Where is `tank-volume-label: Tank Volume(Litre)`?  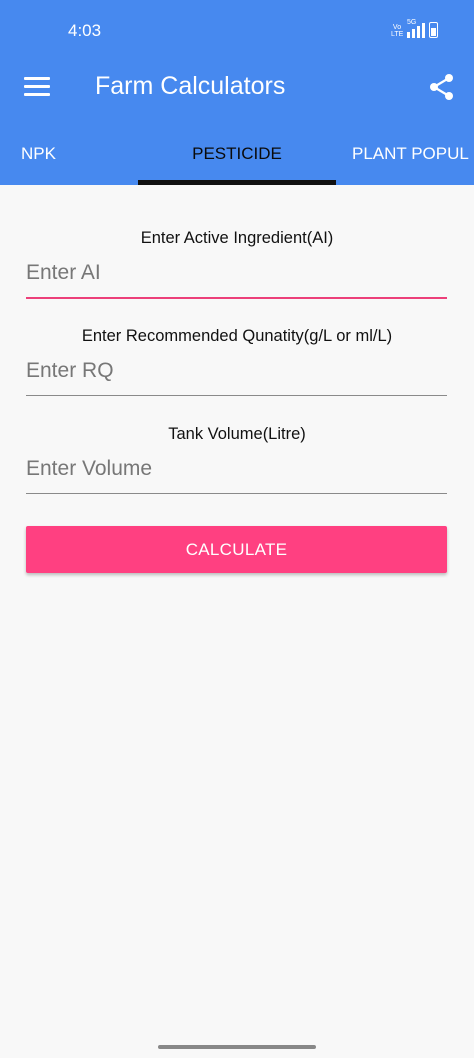
tank-volume-label: Tank Volume(Litre) is located at coordinates (237, 434).